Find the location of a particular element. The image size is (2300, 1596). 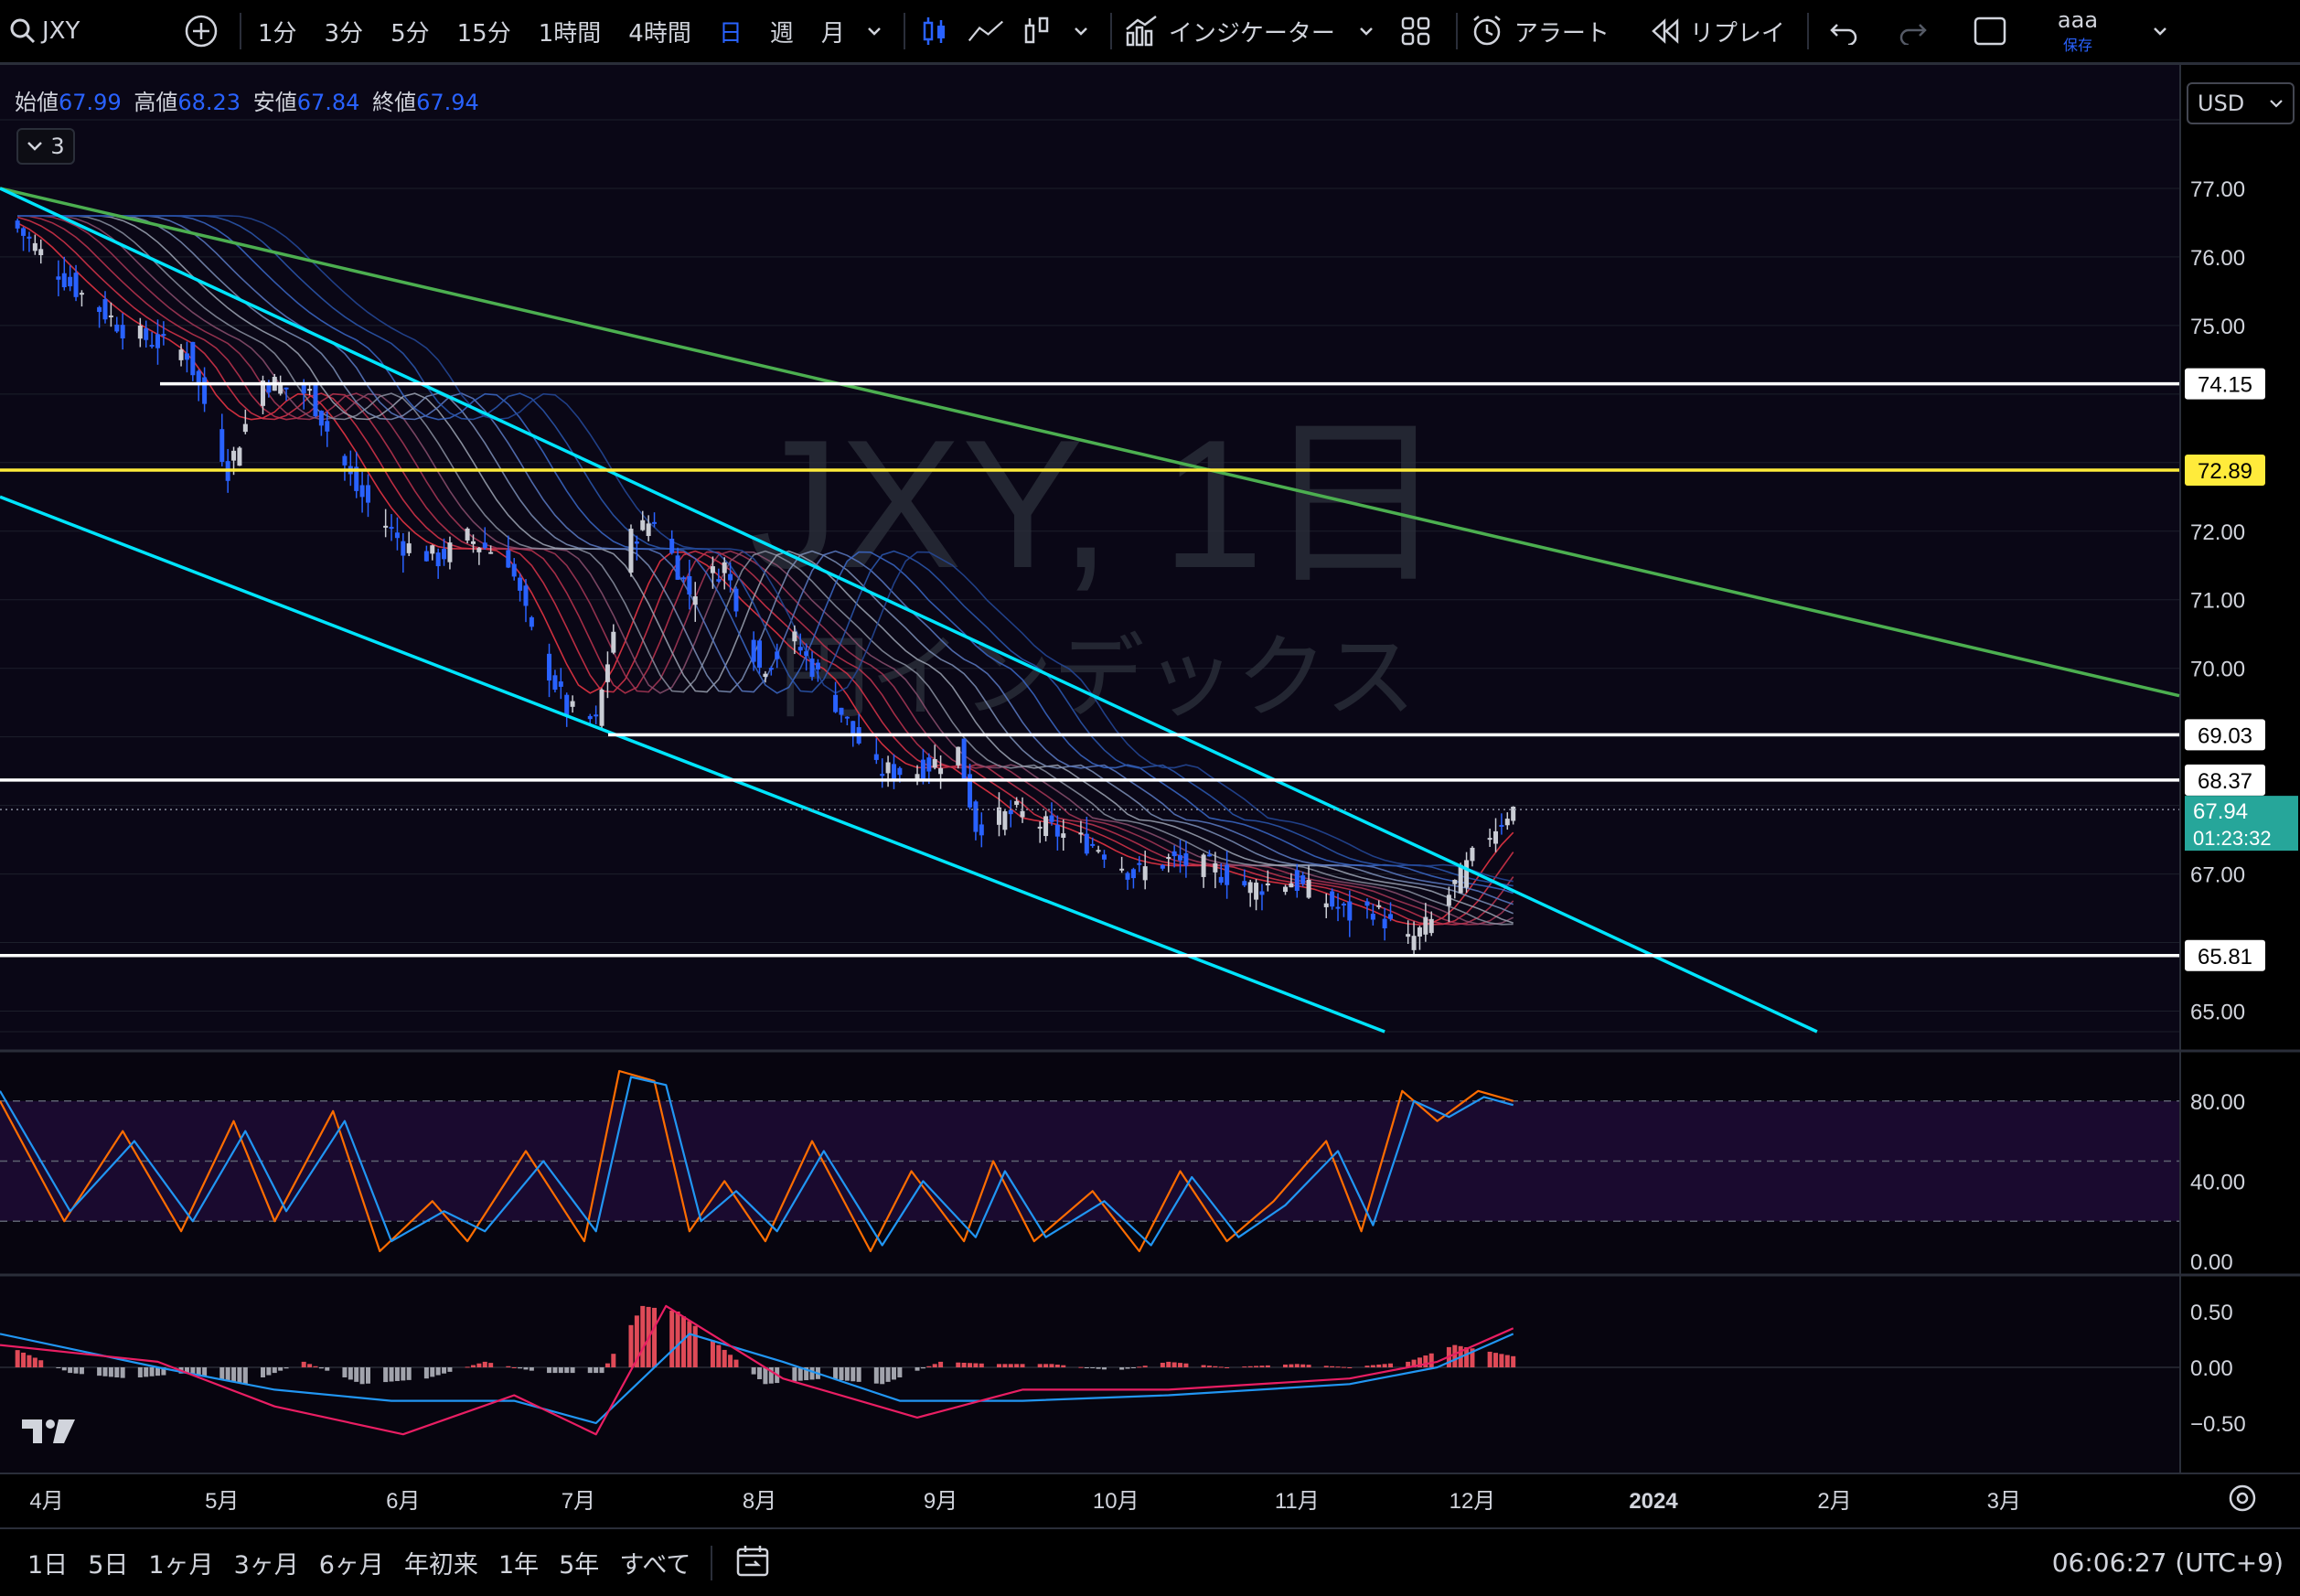

interval-week: 週 is located at coordinates (782, 31).